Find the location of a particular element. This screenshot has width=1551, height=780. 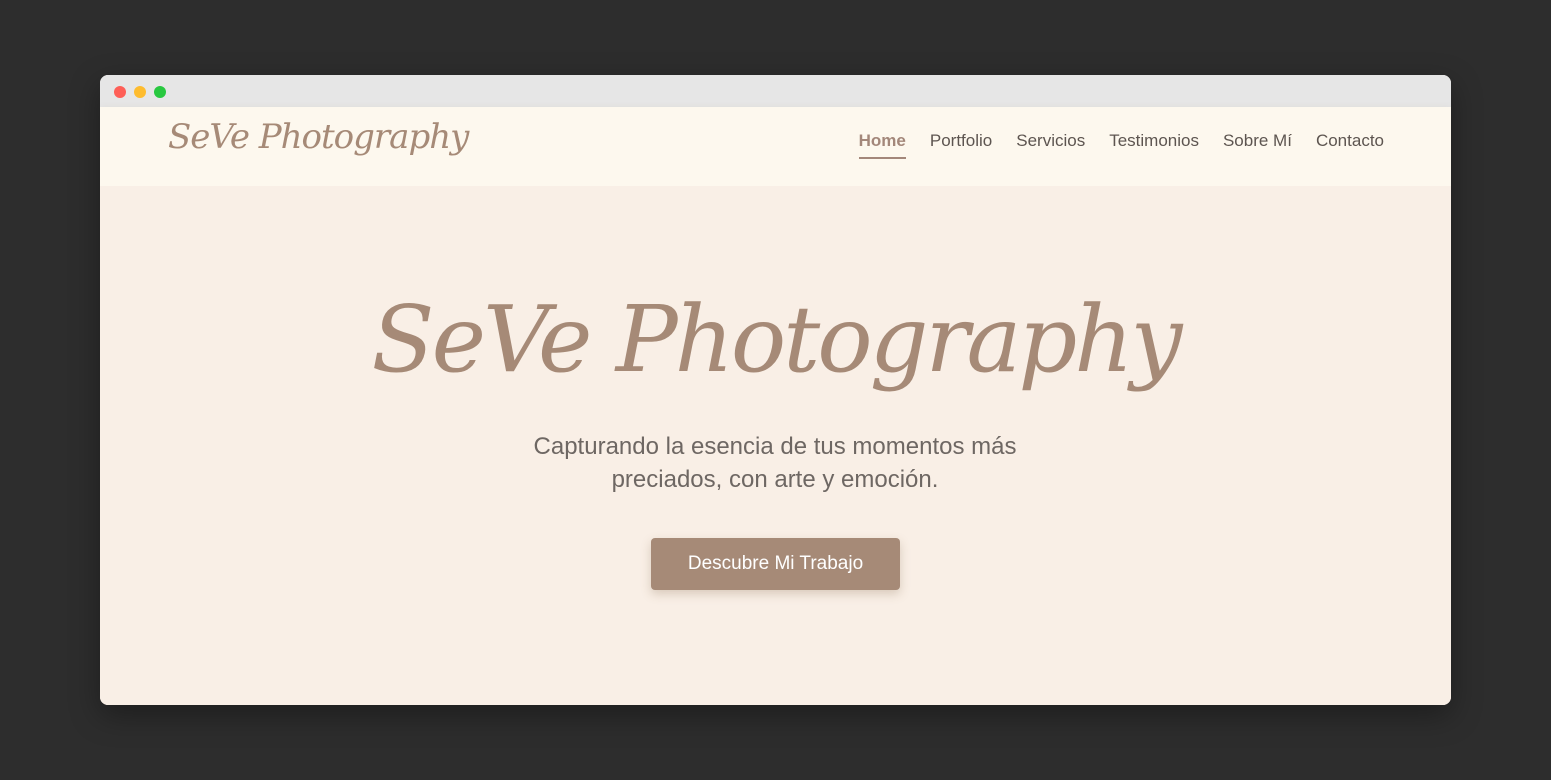

minimize-window-icon is located at coordinates (140, 92).